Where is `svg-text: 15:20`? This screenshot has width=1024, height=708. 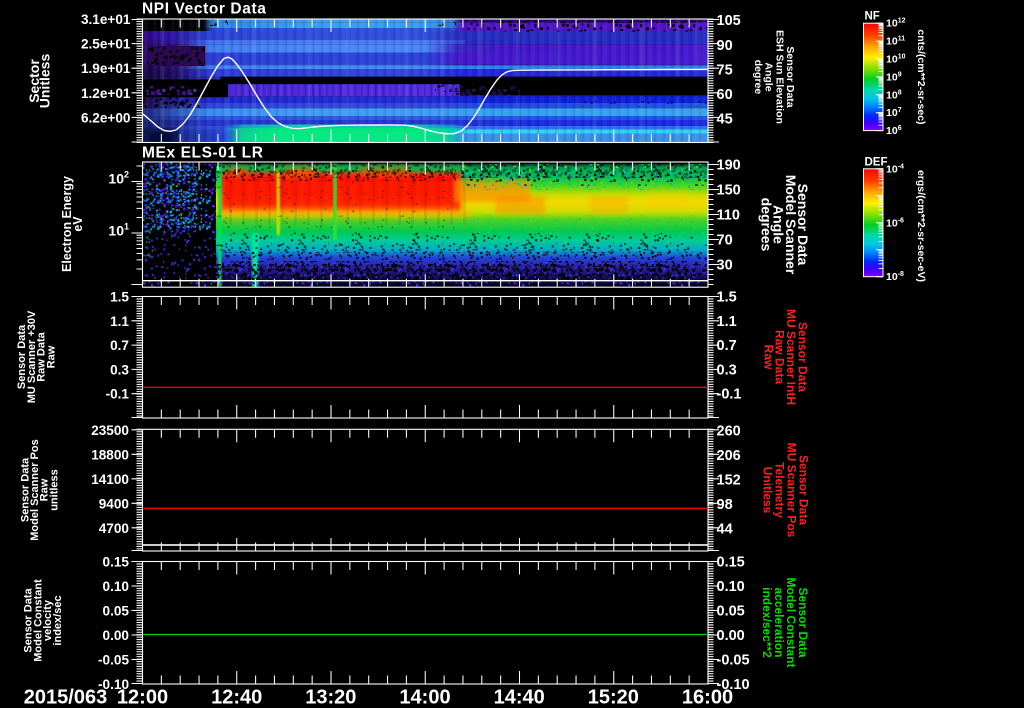
svg-text: 15:20 is located at coordinates (613, 697).